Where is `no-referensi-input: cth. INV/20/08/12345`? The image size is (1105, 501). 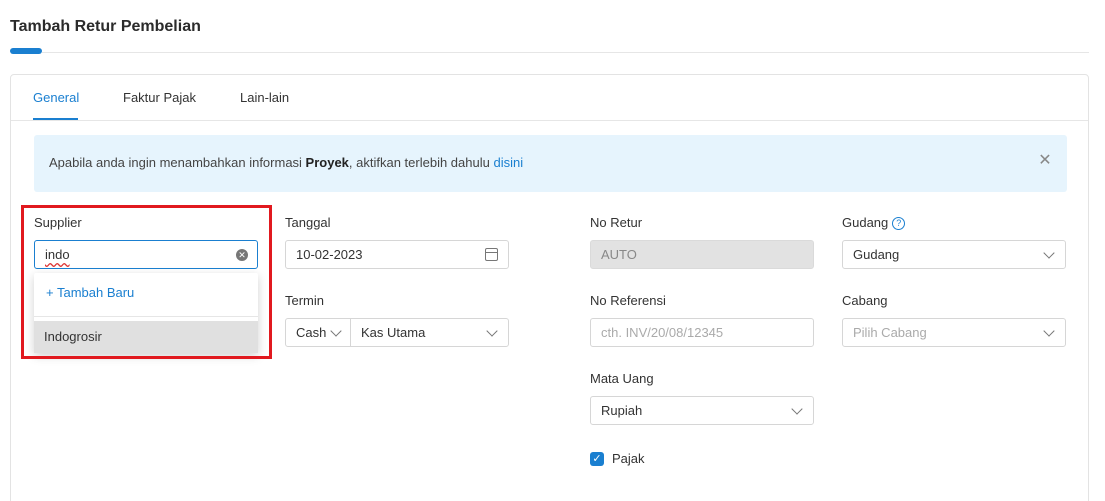 no-referensi-input: cth. INV/20/08/12345 is located at coordinates (702, 332).